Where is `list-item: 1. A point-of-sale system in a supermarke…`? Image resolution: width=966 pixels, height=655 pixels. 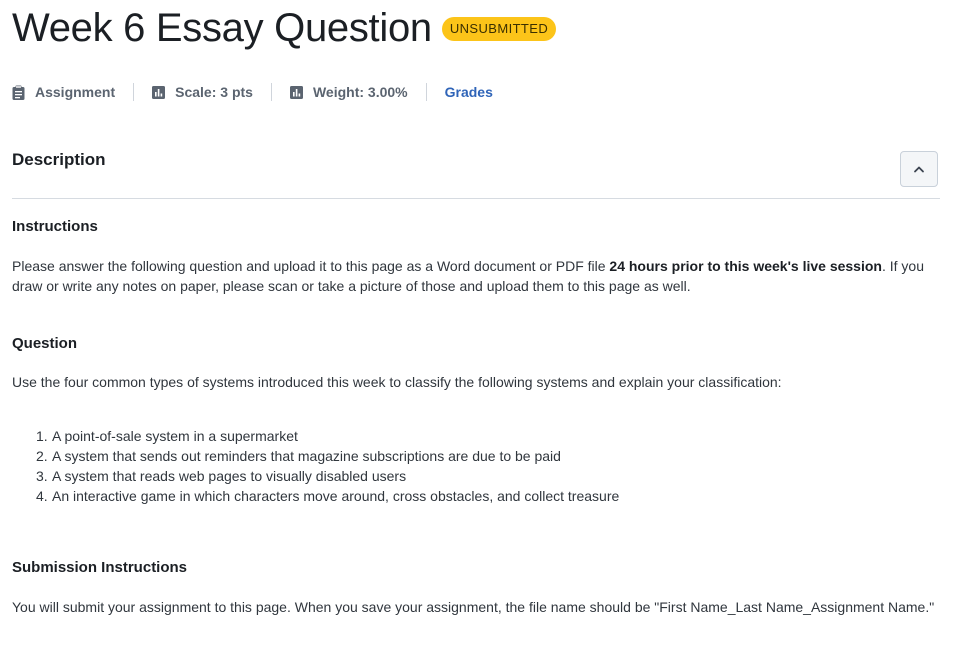
list-item: 1. A point-of-sale system in a supermarke… is located at coordinates (327, 436).